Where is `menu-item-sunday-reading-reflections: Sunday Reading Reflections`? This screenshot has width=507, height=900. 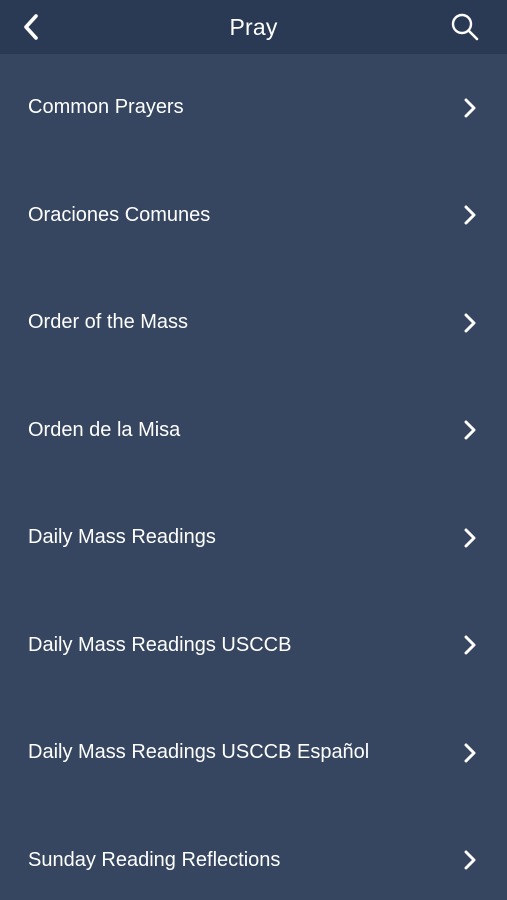 menu-item-sunday-reading-reflections: Sunday Reading Reflections is located at coordinates (253, 853).